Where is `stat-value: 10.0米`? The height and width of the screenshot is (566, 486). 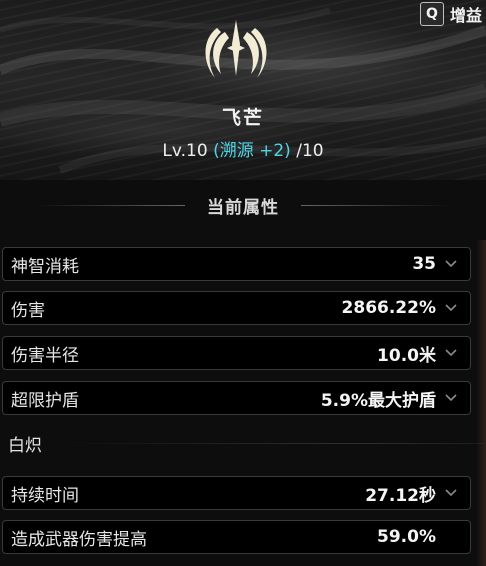 stat-value: 10.0米 is located at coordinates (406, 355).